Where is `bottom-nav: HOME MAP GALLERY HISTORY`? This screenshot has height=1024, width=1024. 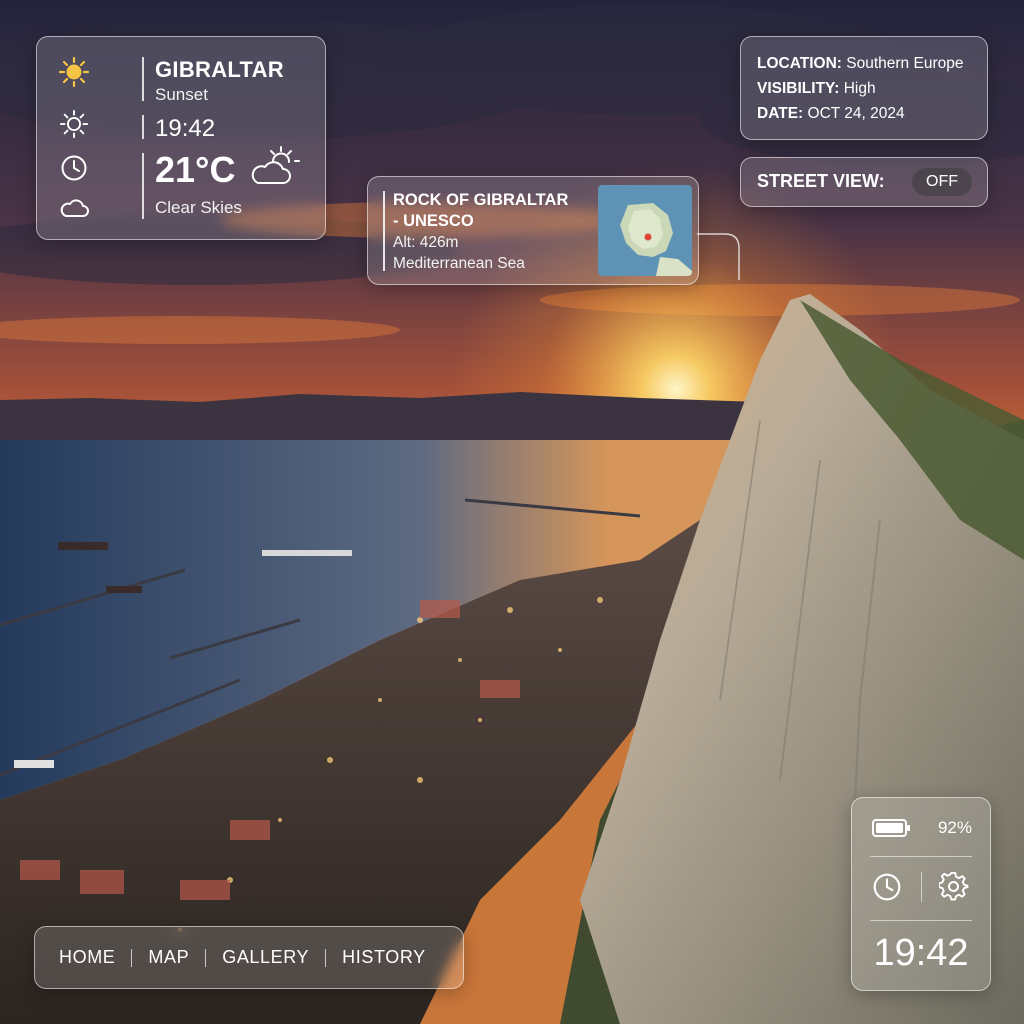
bottom-nav: HOME MAP GALLERY HISTORY is located at coordinates (249, 957).